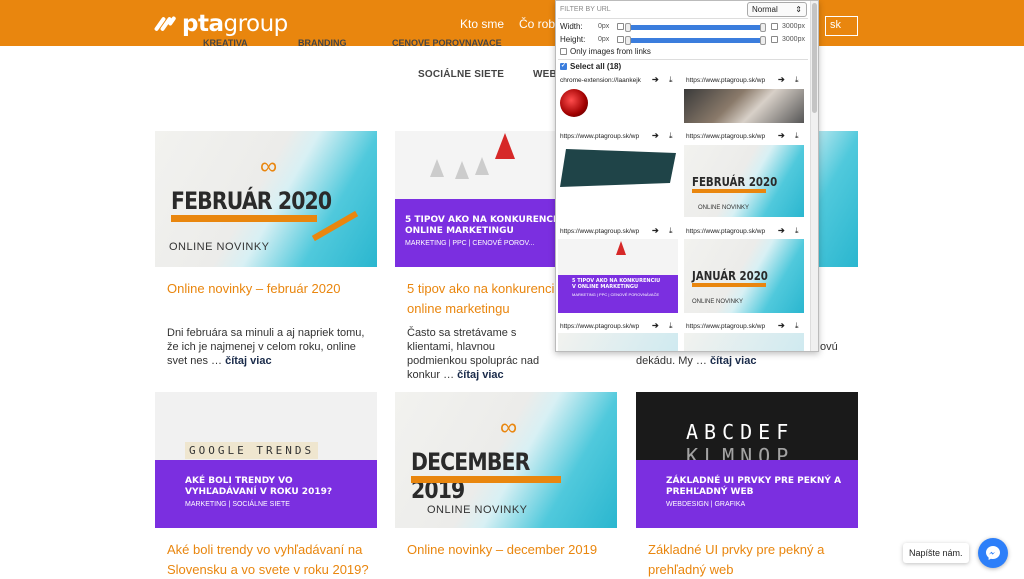  I want to click on image-thumbnail: JANUÁR 2020 ONLINE NOVINKY, so click(744, 276).